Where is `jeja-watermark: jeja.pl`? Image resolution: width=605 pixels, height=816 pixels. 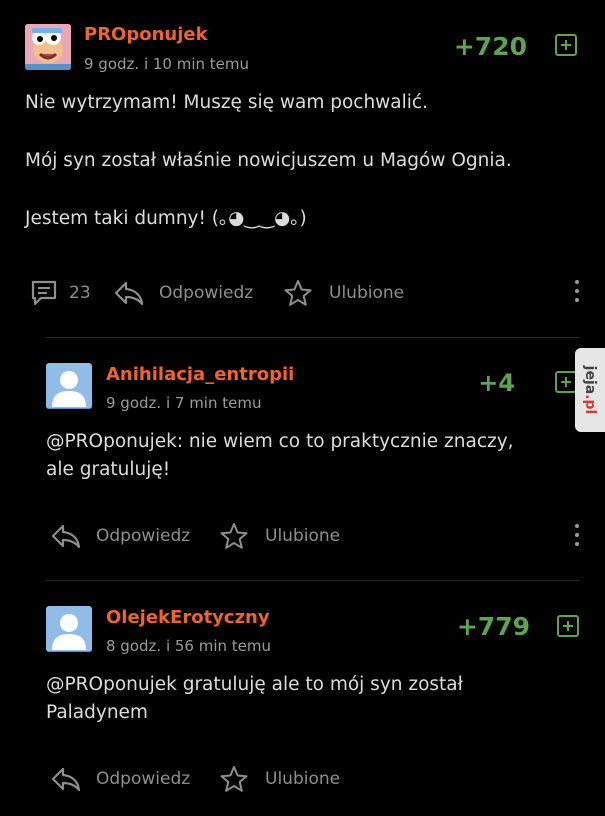 jeja-watermark: jeja.pl is located at coordinates (590, 390).